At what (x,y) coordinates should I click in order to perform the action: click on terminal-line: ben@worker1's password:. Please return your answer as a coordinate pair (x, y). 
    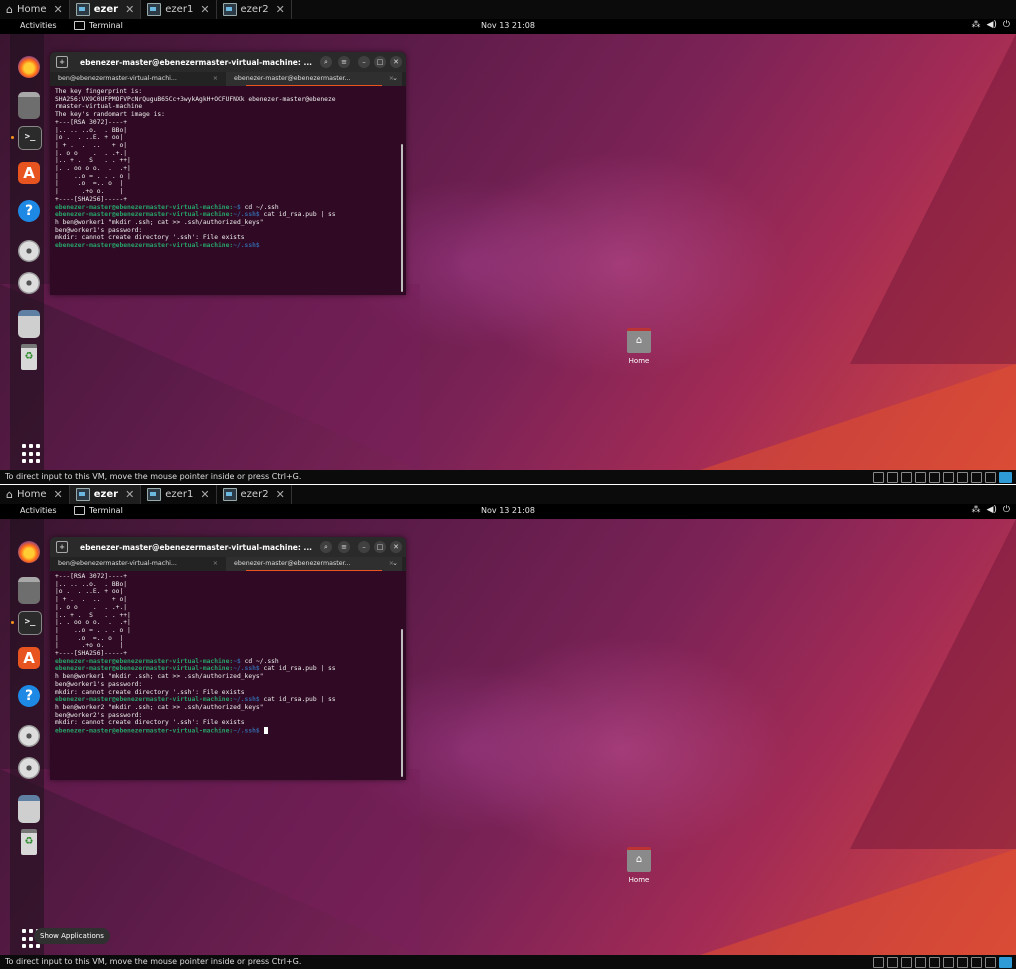
    Looking at the image, I should click on (99, 230).